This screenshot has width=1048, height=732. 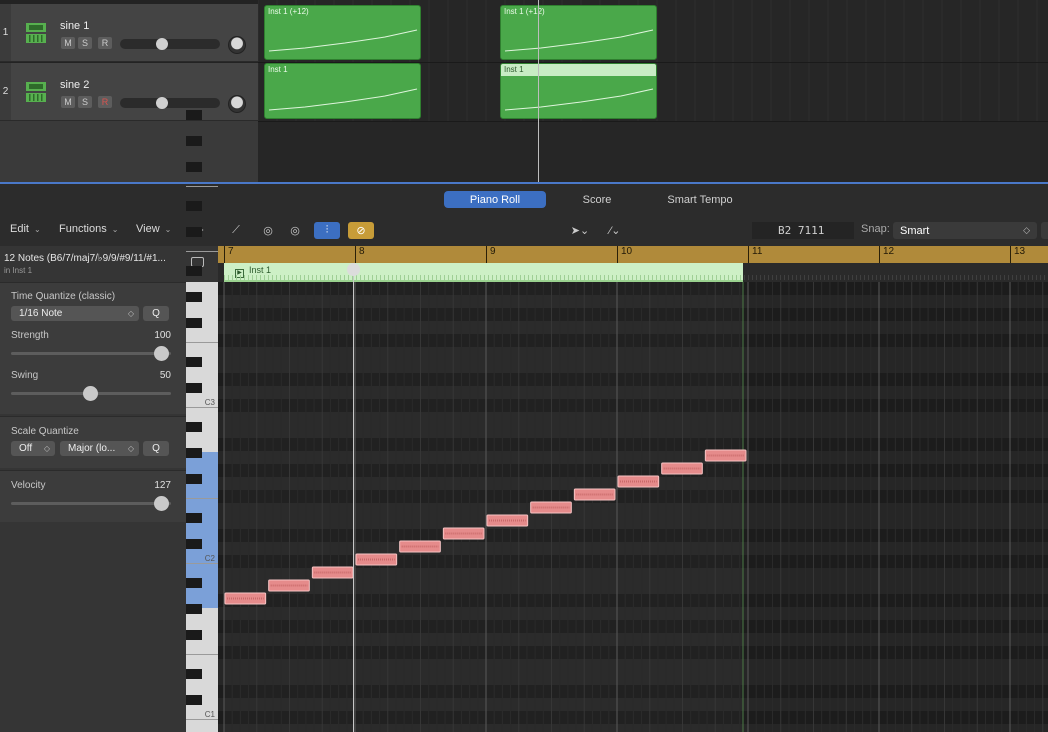 What do you see at coordinates (74, 26) in the screenshot?
I see `track-name: sine 1` at bounding box center [74, 26].